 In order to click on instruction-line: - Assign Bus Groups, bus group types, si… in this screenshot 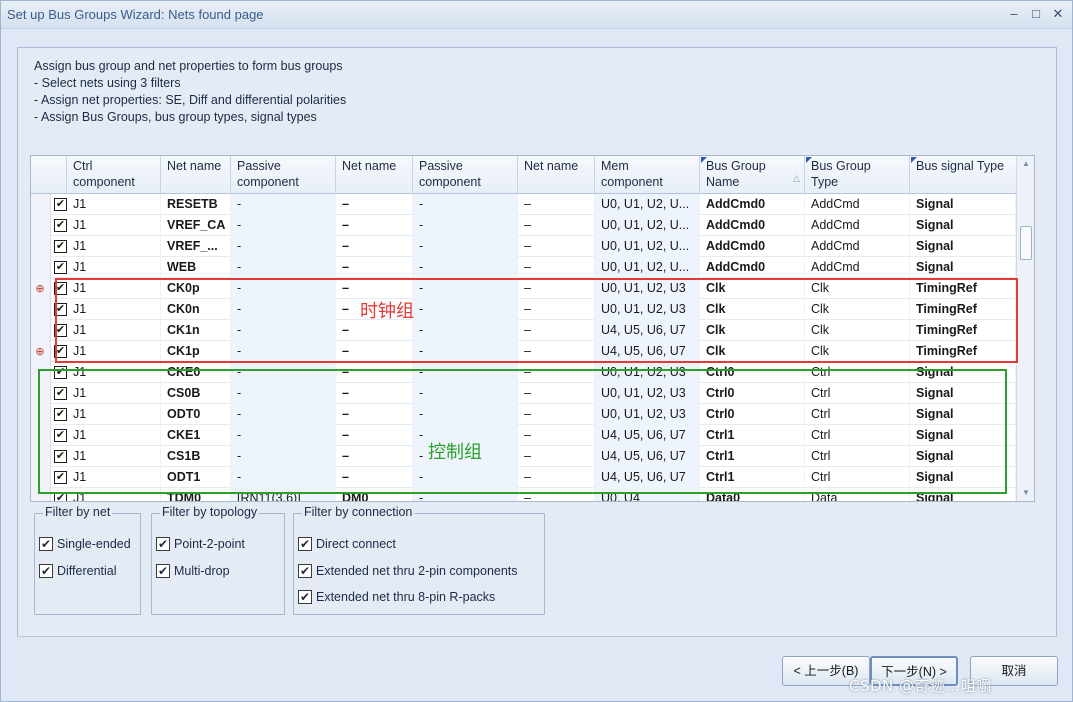, I will do `click(175, 117)`.